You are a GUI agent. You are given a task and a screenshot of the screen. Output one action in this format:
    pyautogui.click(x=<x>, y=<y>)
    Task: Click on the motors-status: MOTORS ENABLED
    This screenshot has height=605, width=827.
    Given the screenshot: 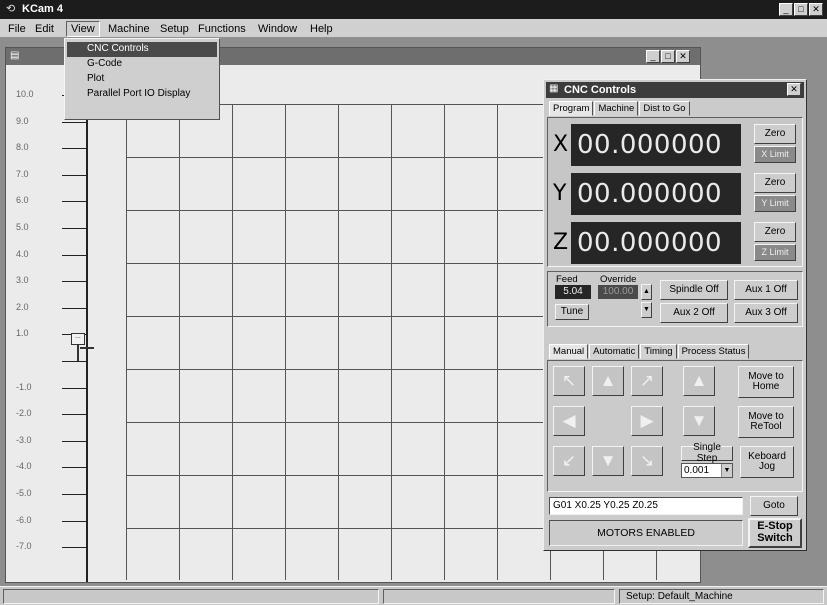 What is the action you would take?
    pyautogui.click(x=646, y=533)
    